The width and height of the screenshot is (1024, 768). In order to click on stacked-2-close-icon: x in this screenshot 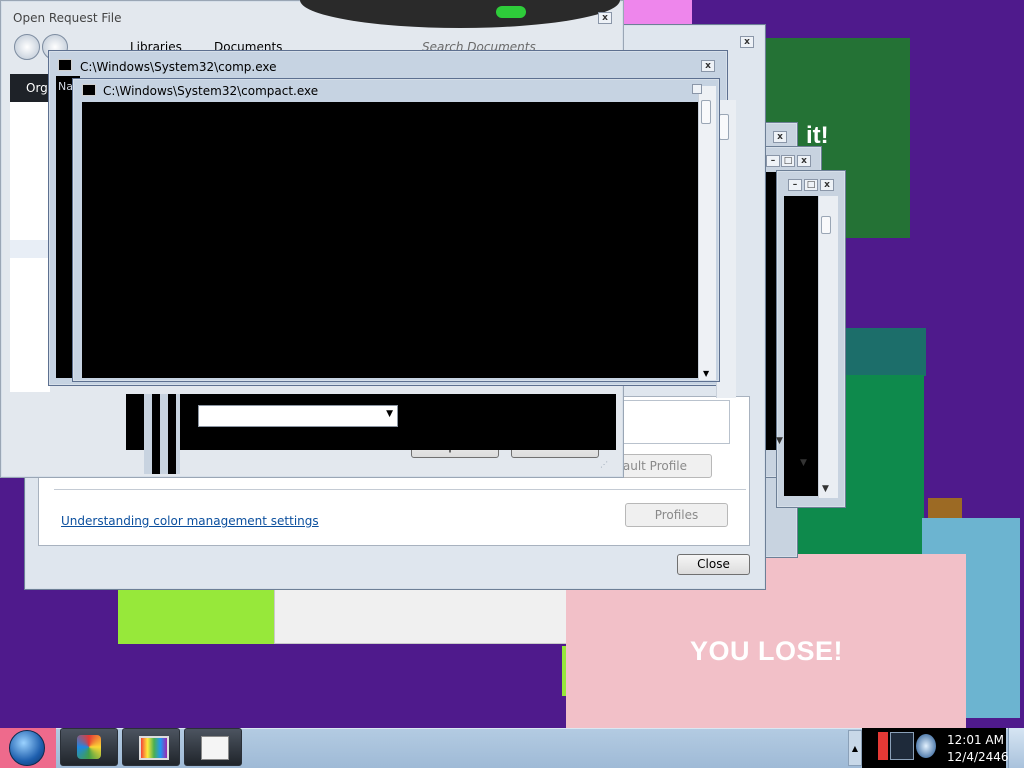, I will do `click(780, 137)`.